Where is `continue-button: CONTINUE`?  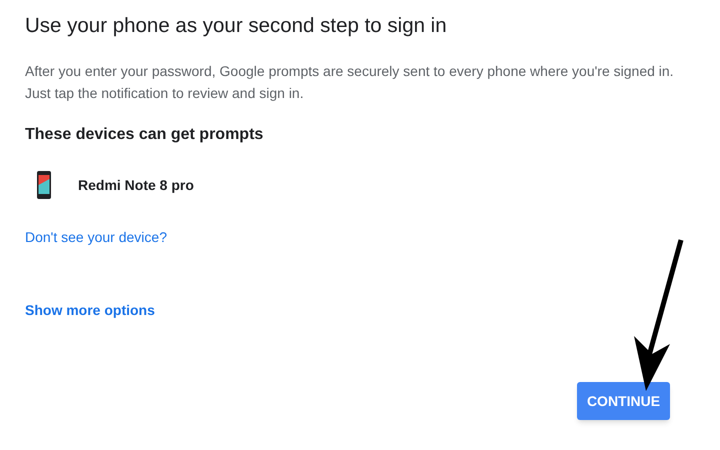 continue-button: CONTINUE is located at coordinates (623, 401).